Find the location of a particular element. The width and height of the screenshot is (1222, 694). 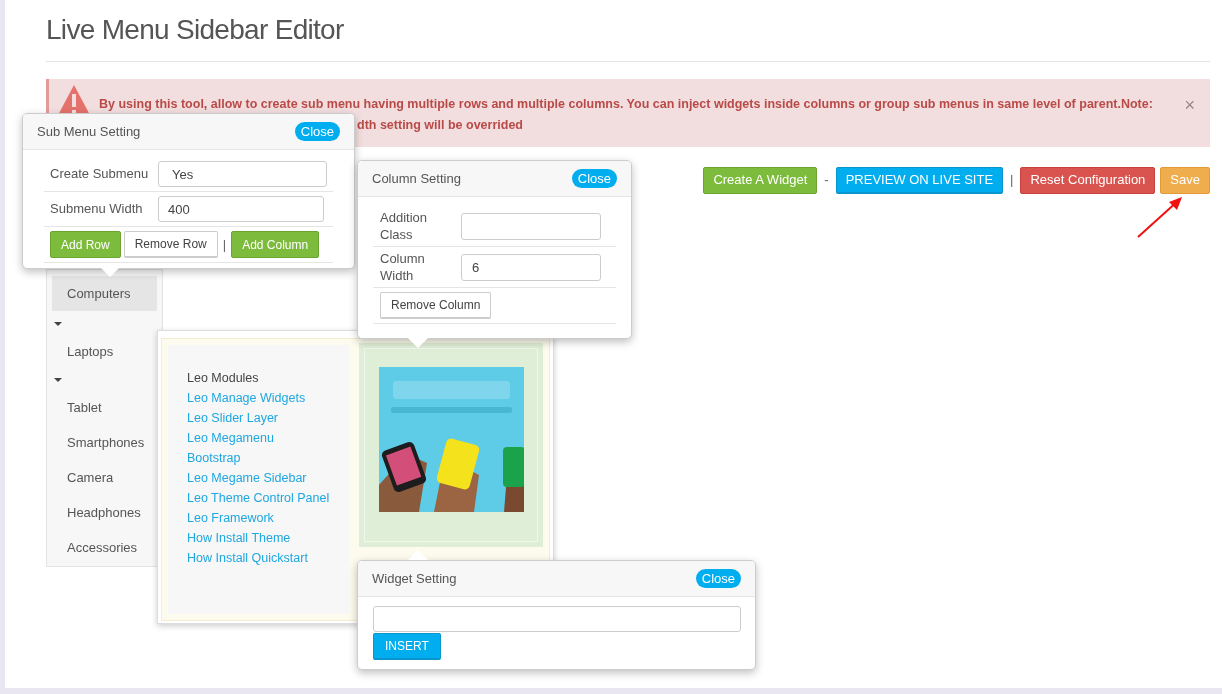

menu-item: Computers is located at coordinates (104, 293).